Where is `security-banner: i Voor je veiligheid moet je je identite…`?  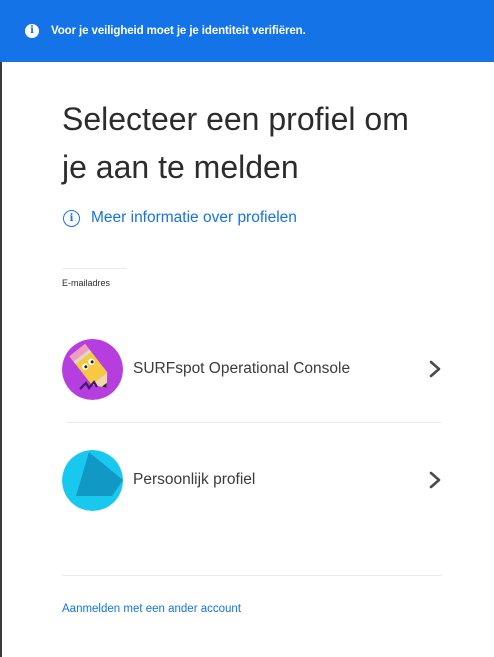
security-banner: i Voor je veiligheid moet je je identite… is located at coordinates (247, 31).